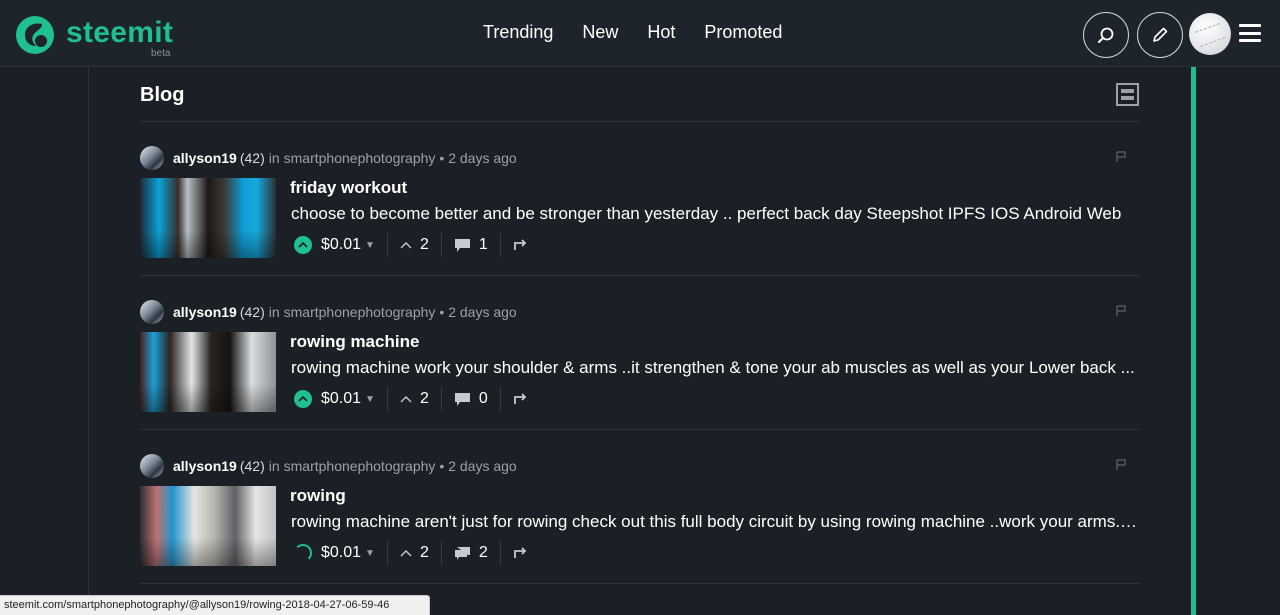  I want to click on pencil-icon, so click(1160, 34).